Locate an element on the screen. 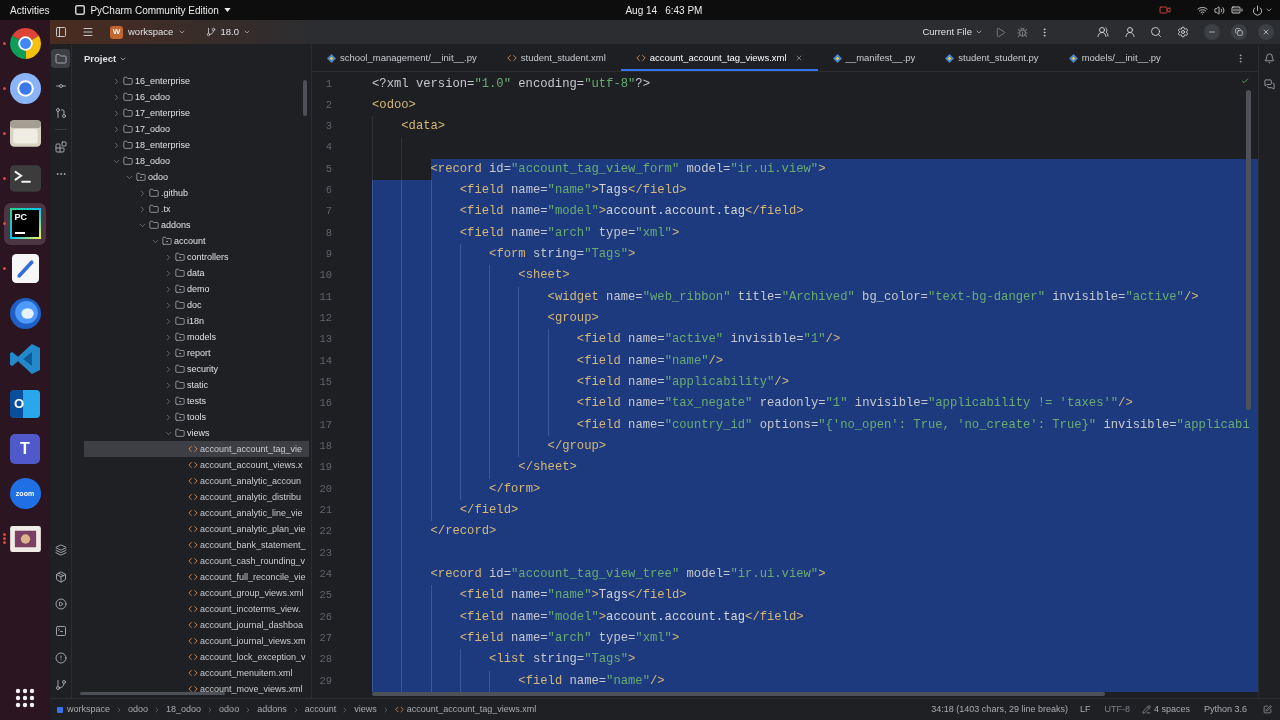 This screenshot has height=720, width=1280. branch-selector: 18.0 is located at coordinates (228, 32).